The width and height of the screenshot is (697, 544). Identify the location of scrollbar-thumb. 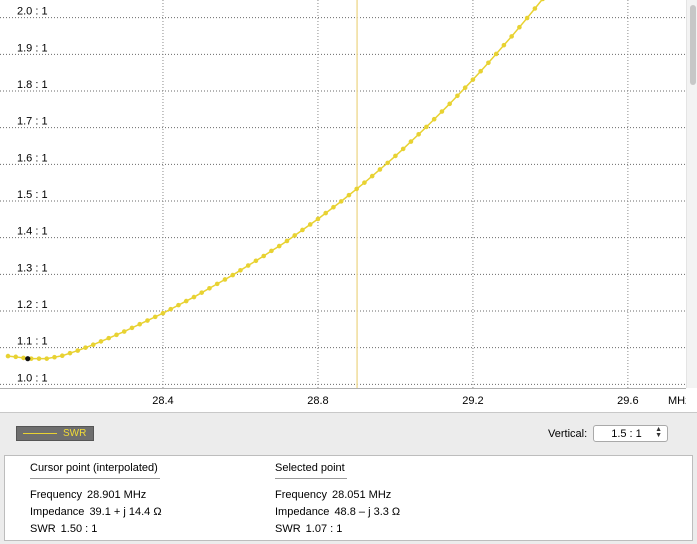
(693, 45).